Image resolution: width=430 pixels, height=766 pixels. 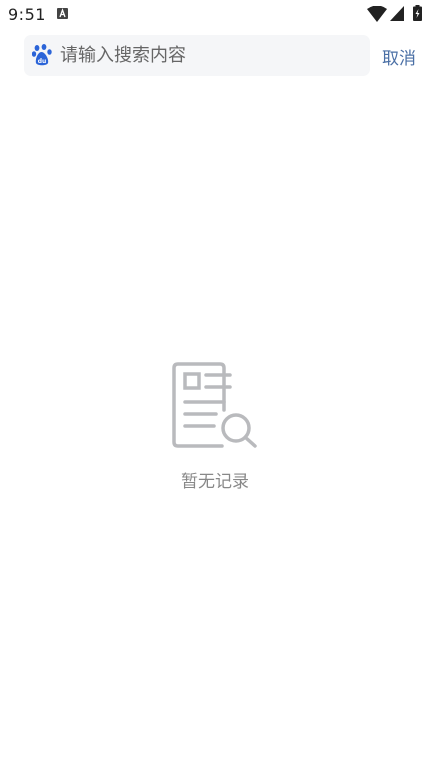 I want to click on status-time: 9:51, so click(x=27, y=14).